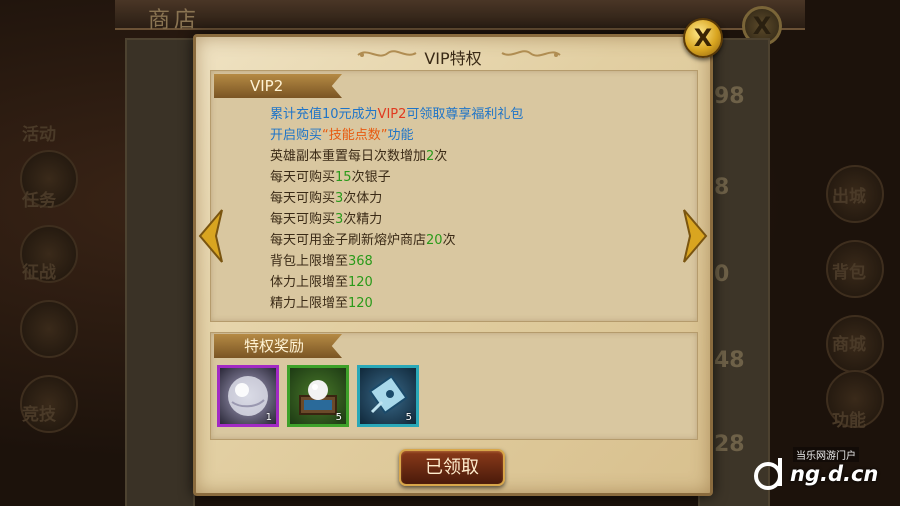 The image size is (900, 506). Describe the element at coordinates (768, 474) in the screenshot. I see `site-logo-icon` at that location.